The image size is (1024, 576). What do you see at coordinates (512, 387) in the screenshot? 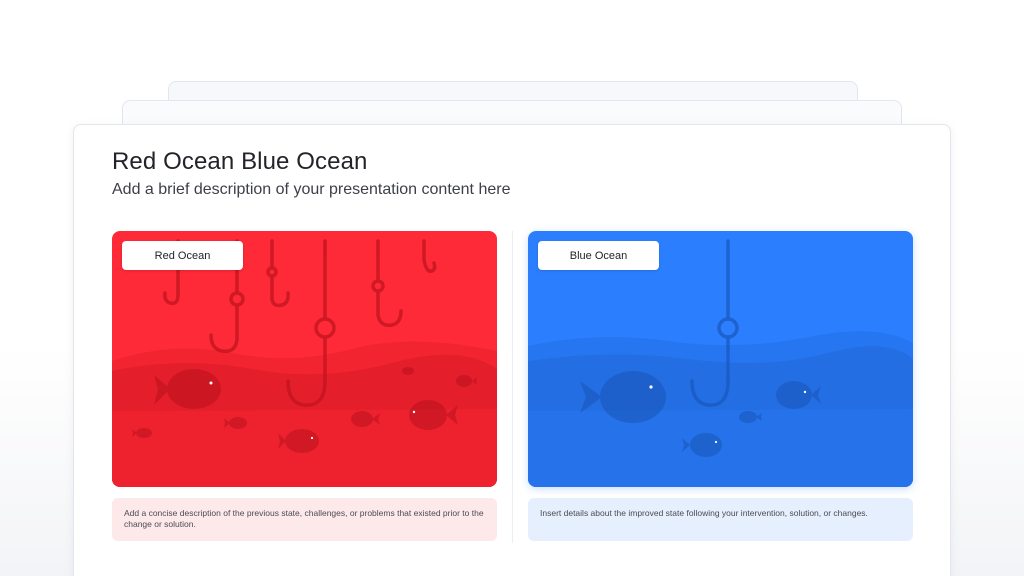
I see `column-divider` at bounding box center [512, 387].